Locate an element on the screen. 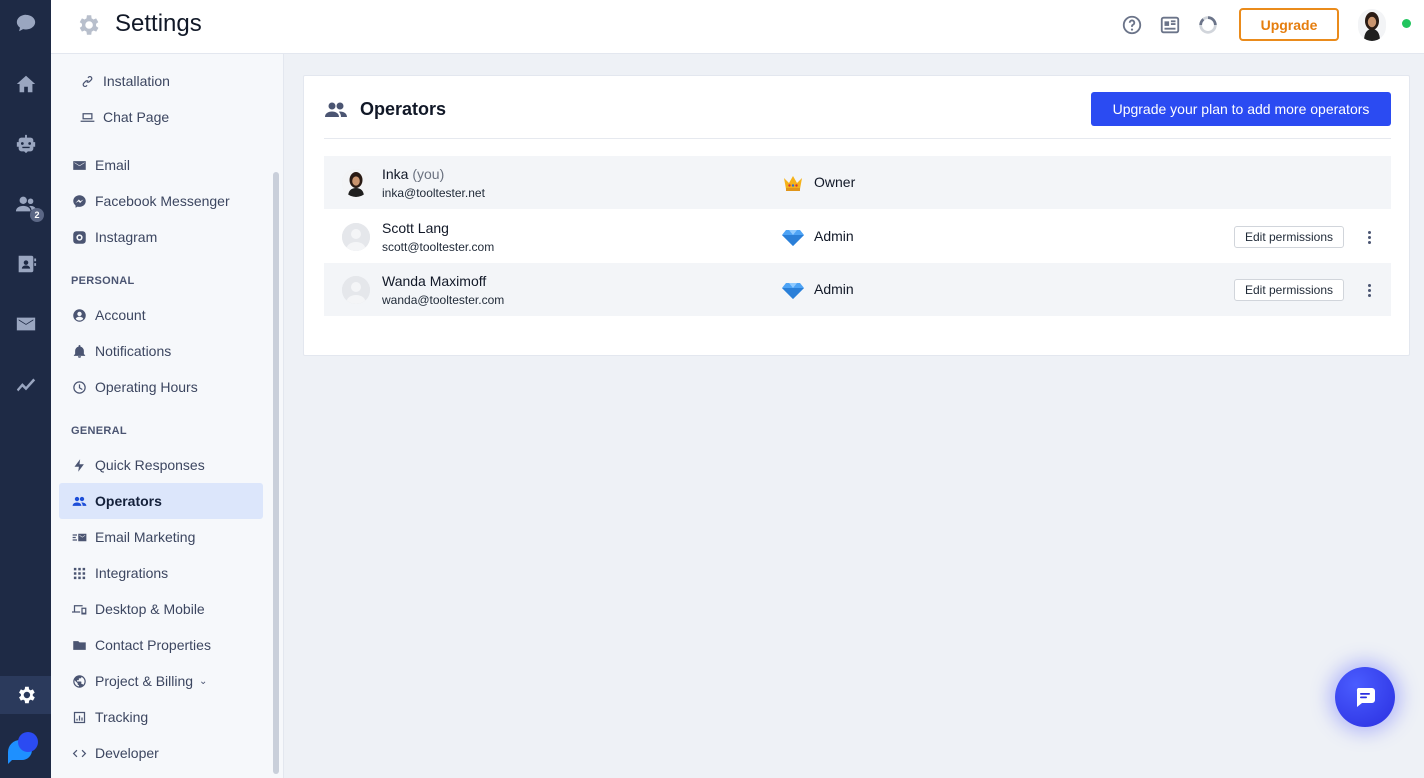  account-icon is located at coordinates (79, 315).